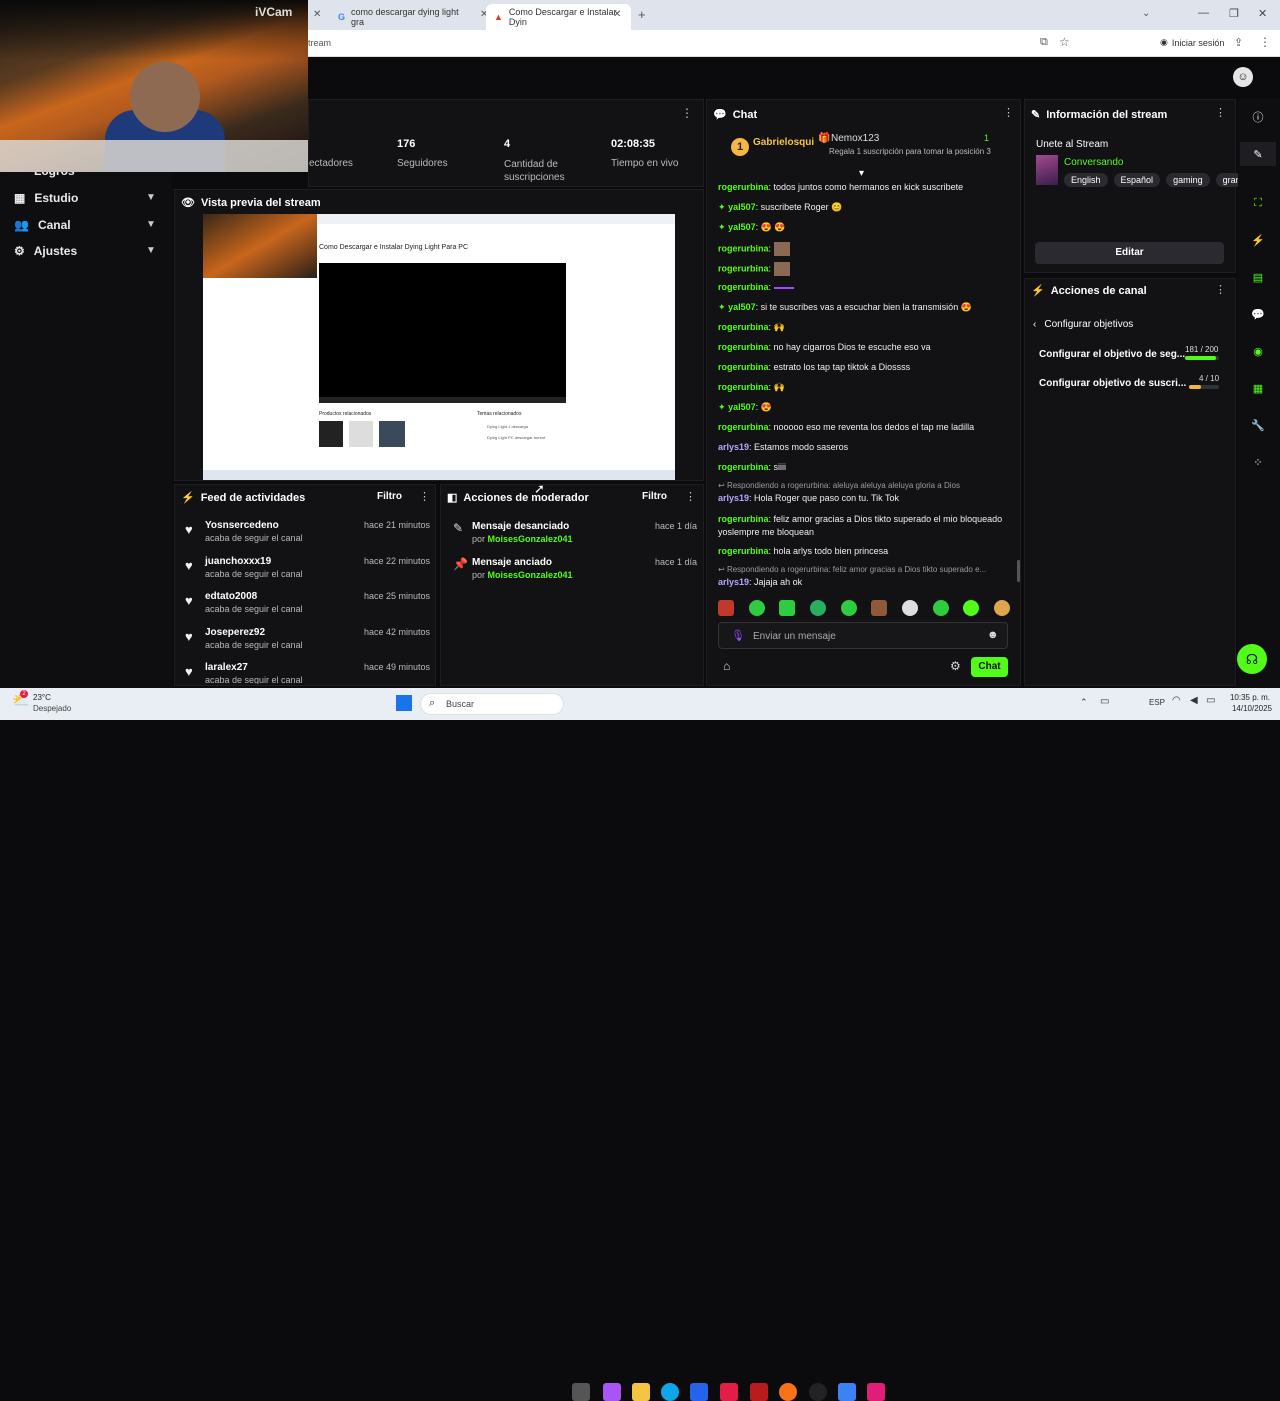 The height and width of the screenshot is (1401, 1280). What do you see at coordinates (861, 173) in the screenshot?
I see `collapse-pinned-icon: ▾` at bounding box center [861, 173].